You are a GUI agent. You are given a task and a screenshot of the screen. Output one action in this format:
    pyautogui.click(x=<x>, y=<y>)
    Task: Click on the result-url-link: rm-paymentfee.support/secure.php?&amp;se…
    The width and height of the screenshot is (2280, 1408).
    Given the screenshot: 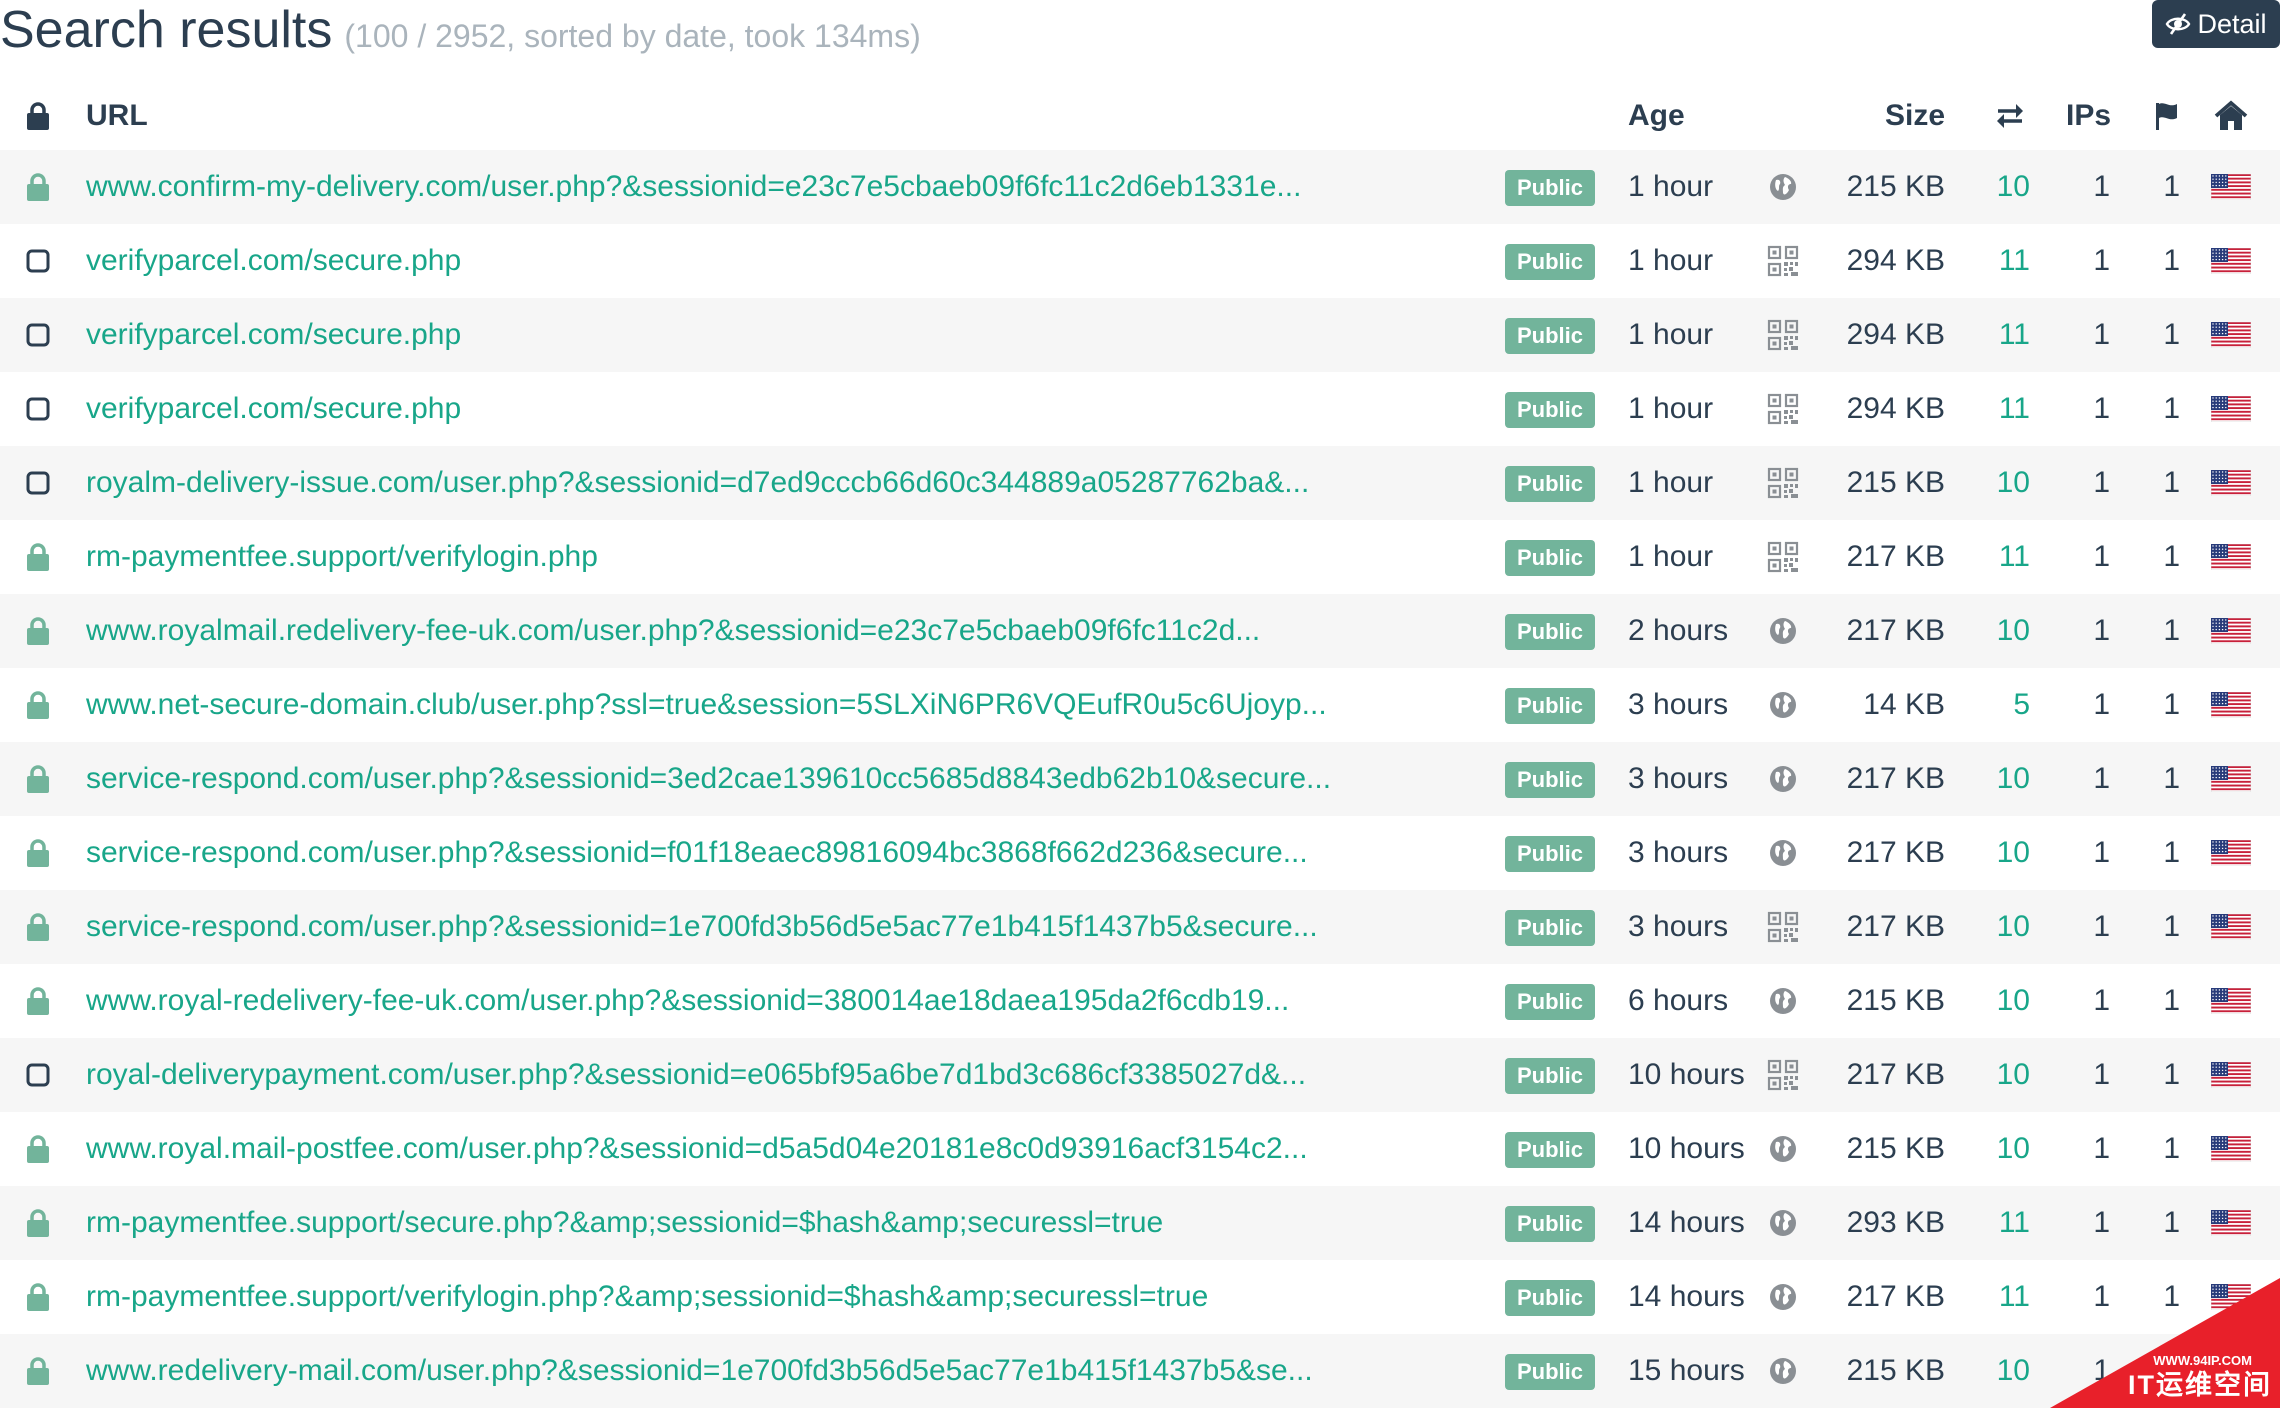 What is the action you would take?
    pyautogui.click(x=786, y=1223)
    